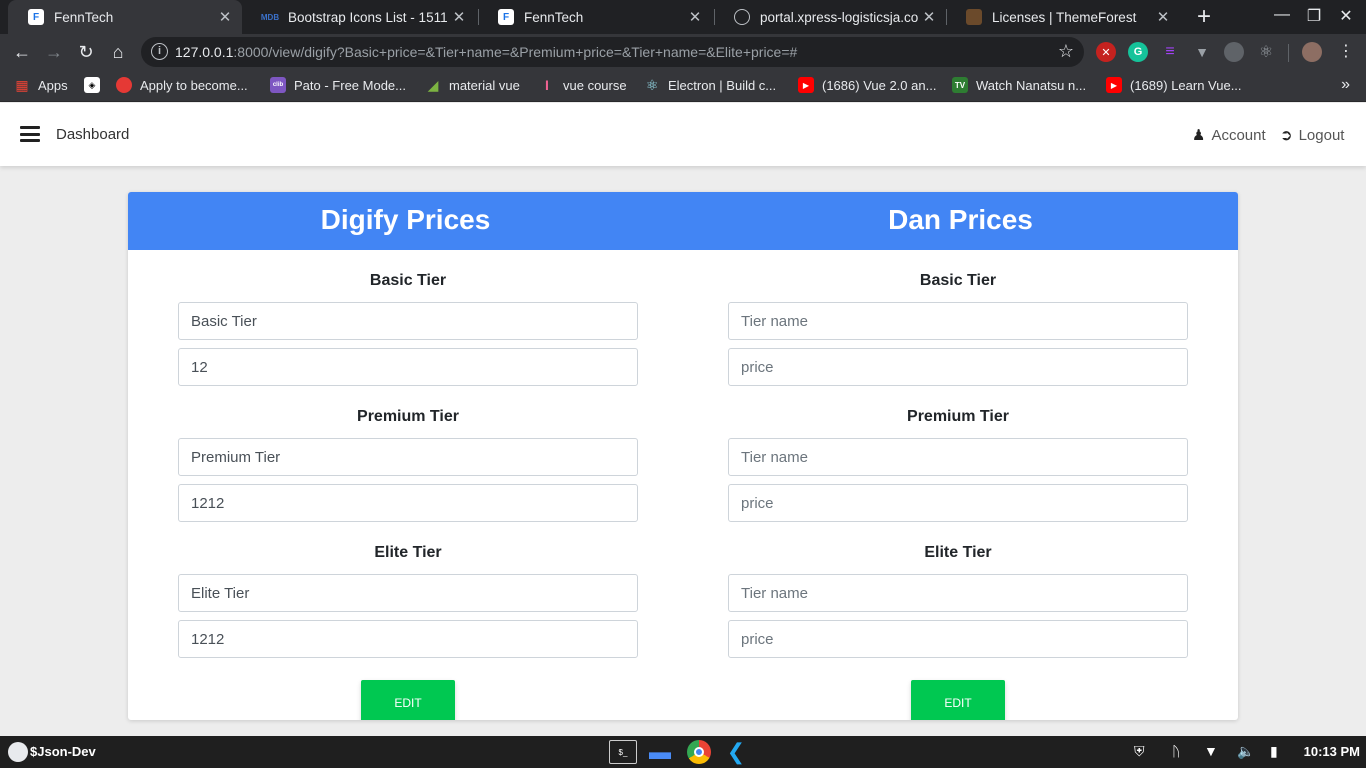  What do you see at coordinates (583, 85) in the screenshot?
I see `bookmark-vue-course: І vue course` at bounding box center [583, 85].